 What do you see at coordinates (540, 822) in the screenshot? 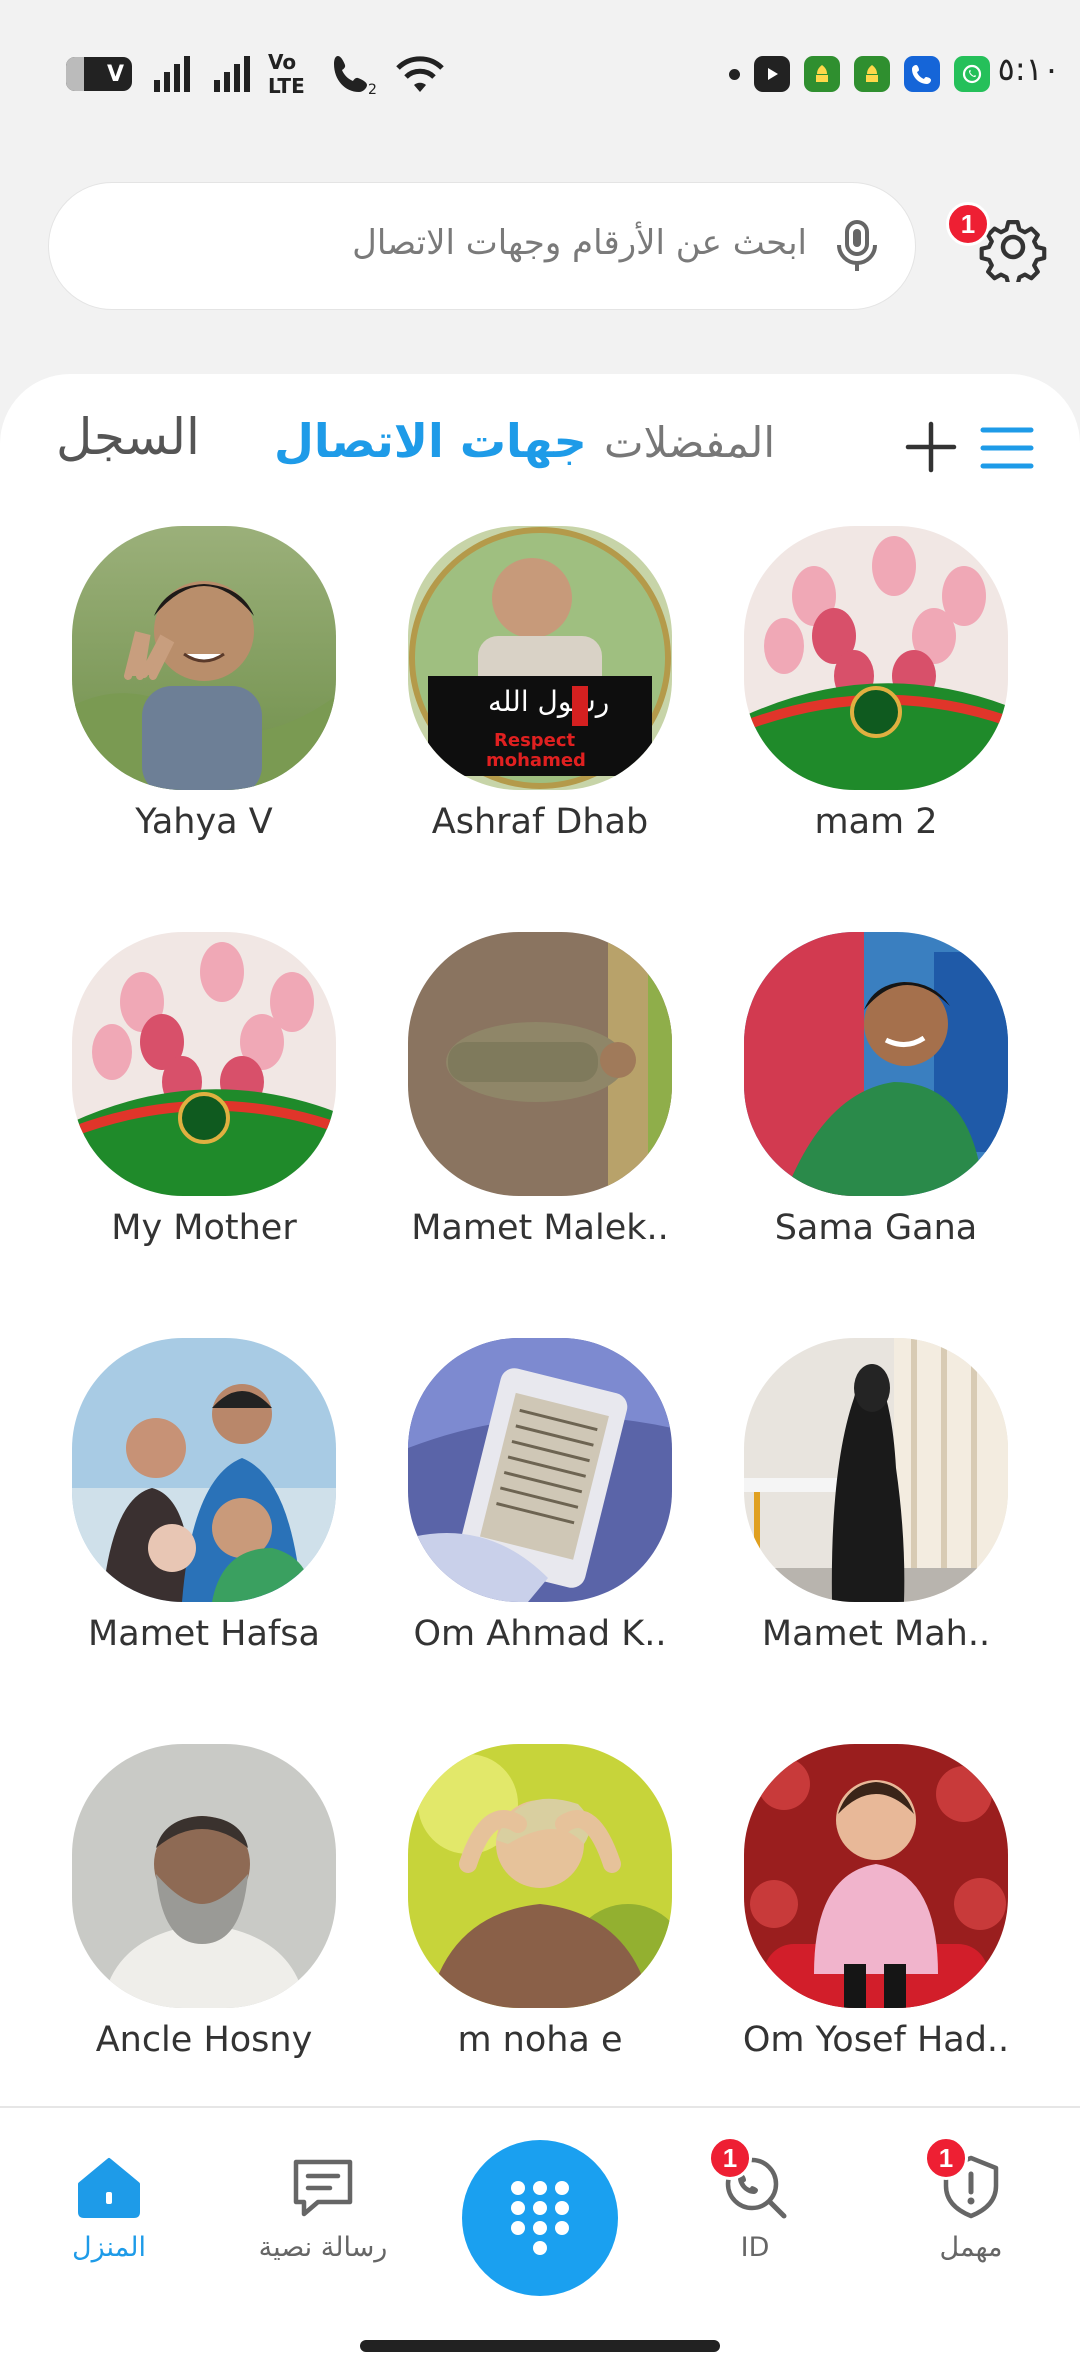
I see `contact-name: Ashraf Dhab` at bounding box center [540, 822].